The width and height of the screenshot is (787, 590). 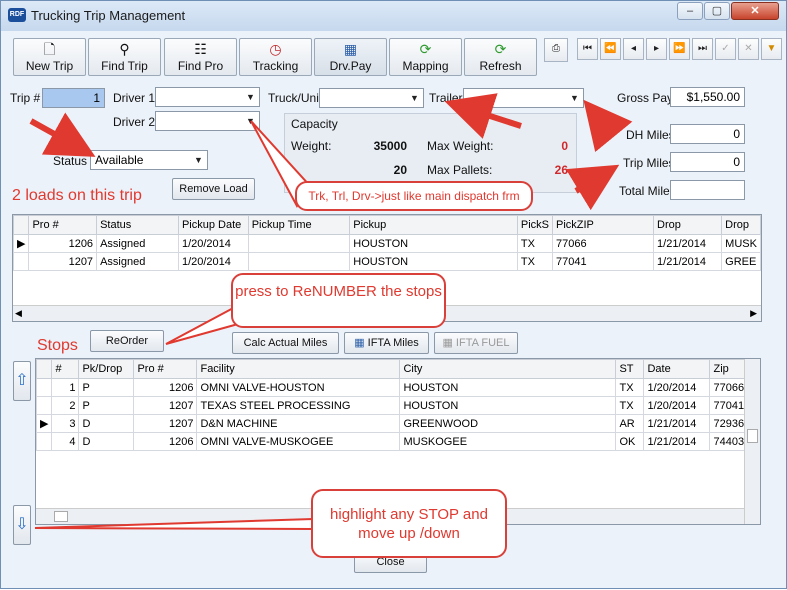 I want to click on highlight-callout: highlight any STOP and move up /down, so click(x=409, y=523).